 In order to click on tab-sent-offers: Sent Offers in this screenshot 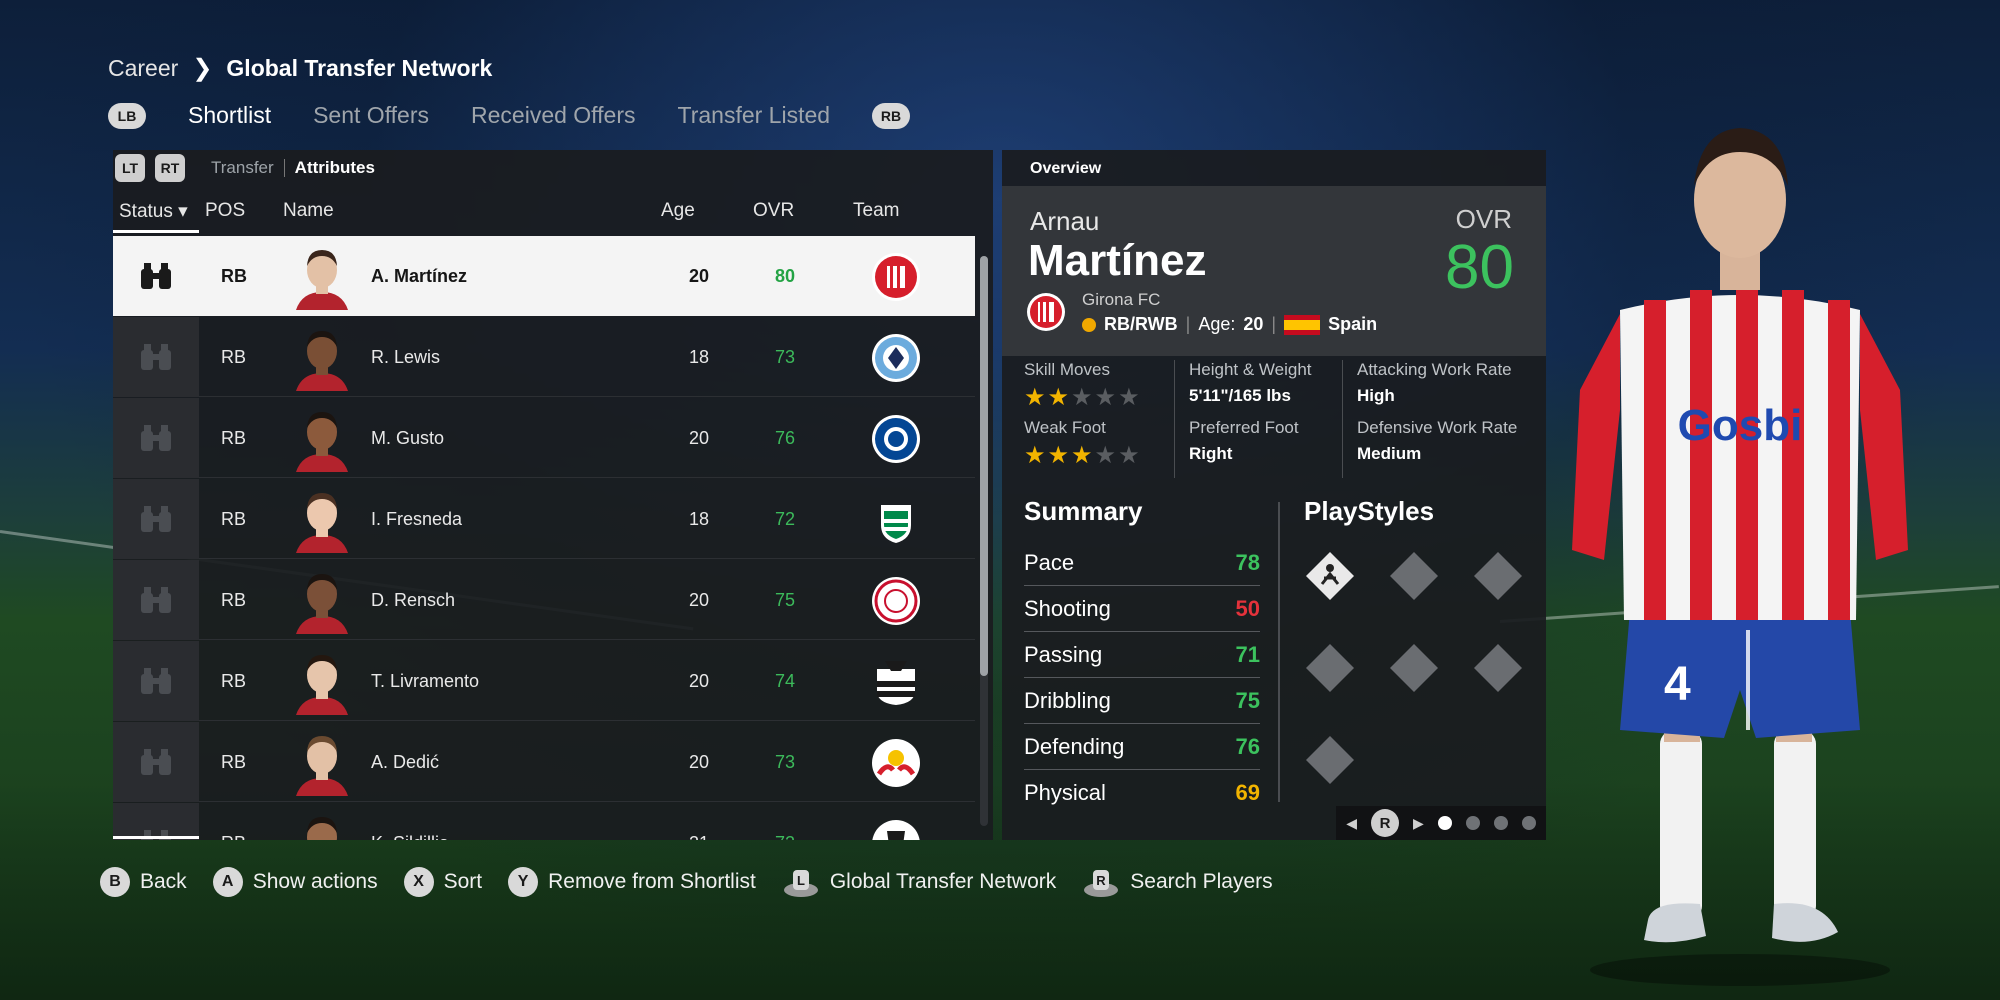, I will do `click(371, 115)`.